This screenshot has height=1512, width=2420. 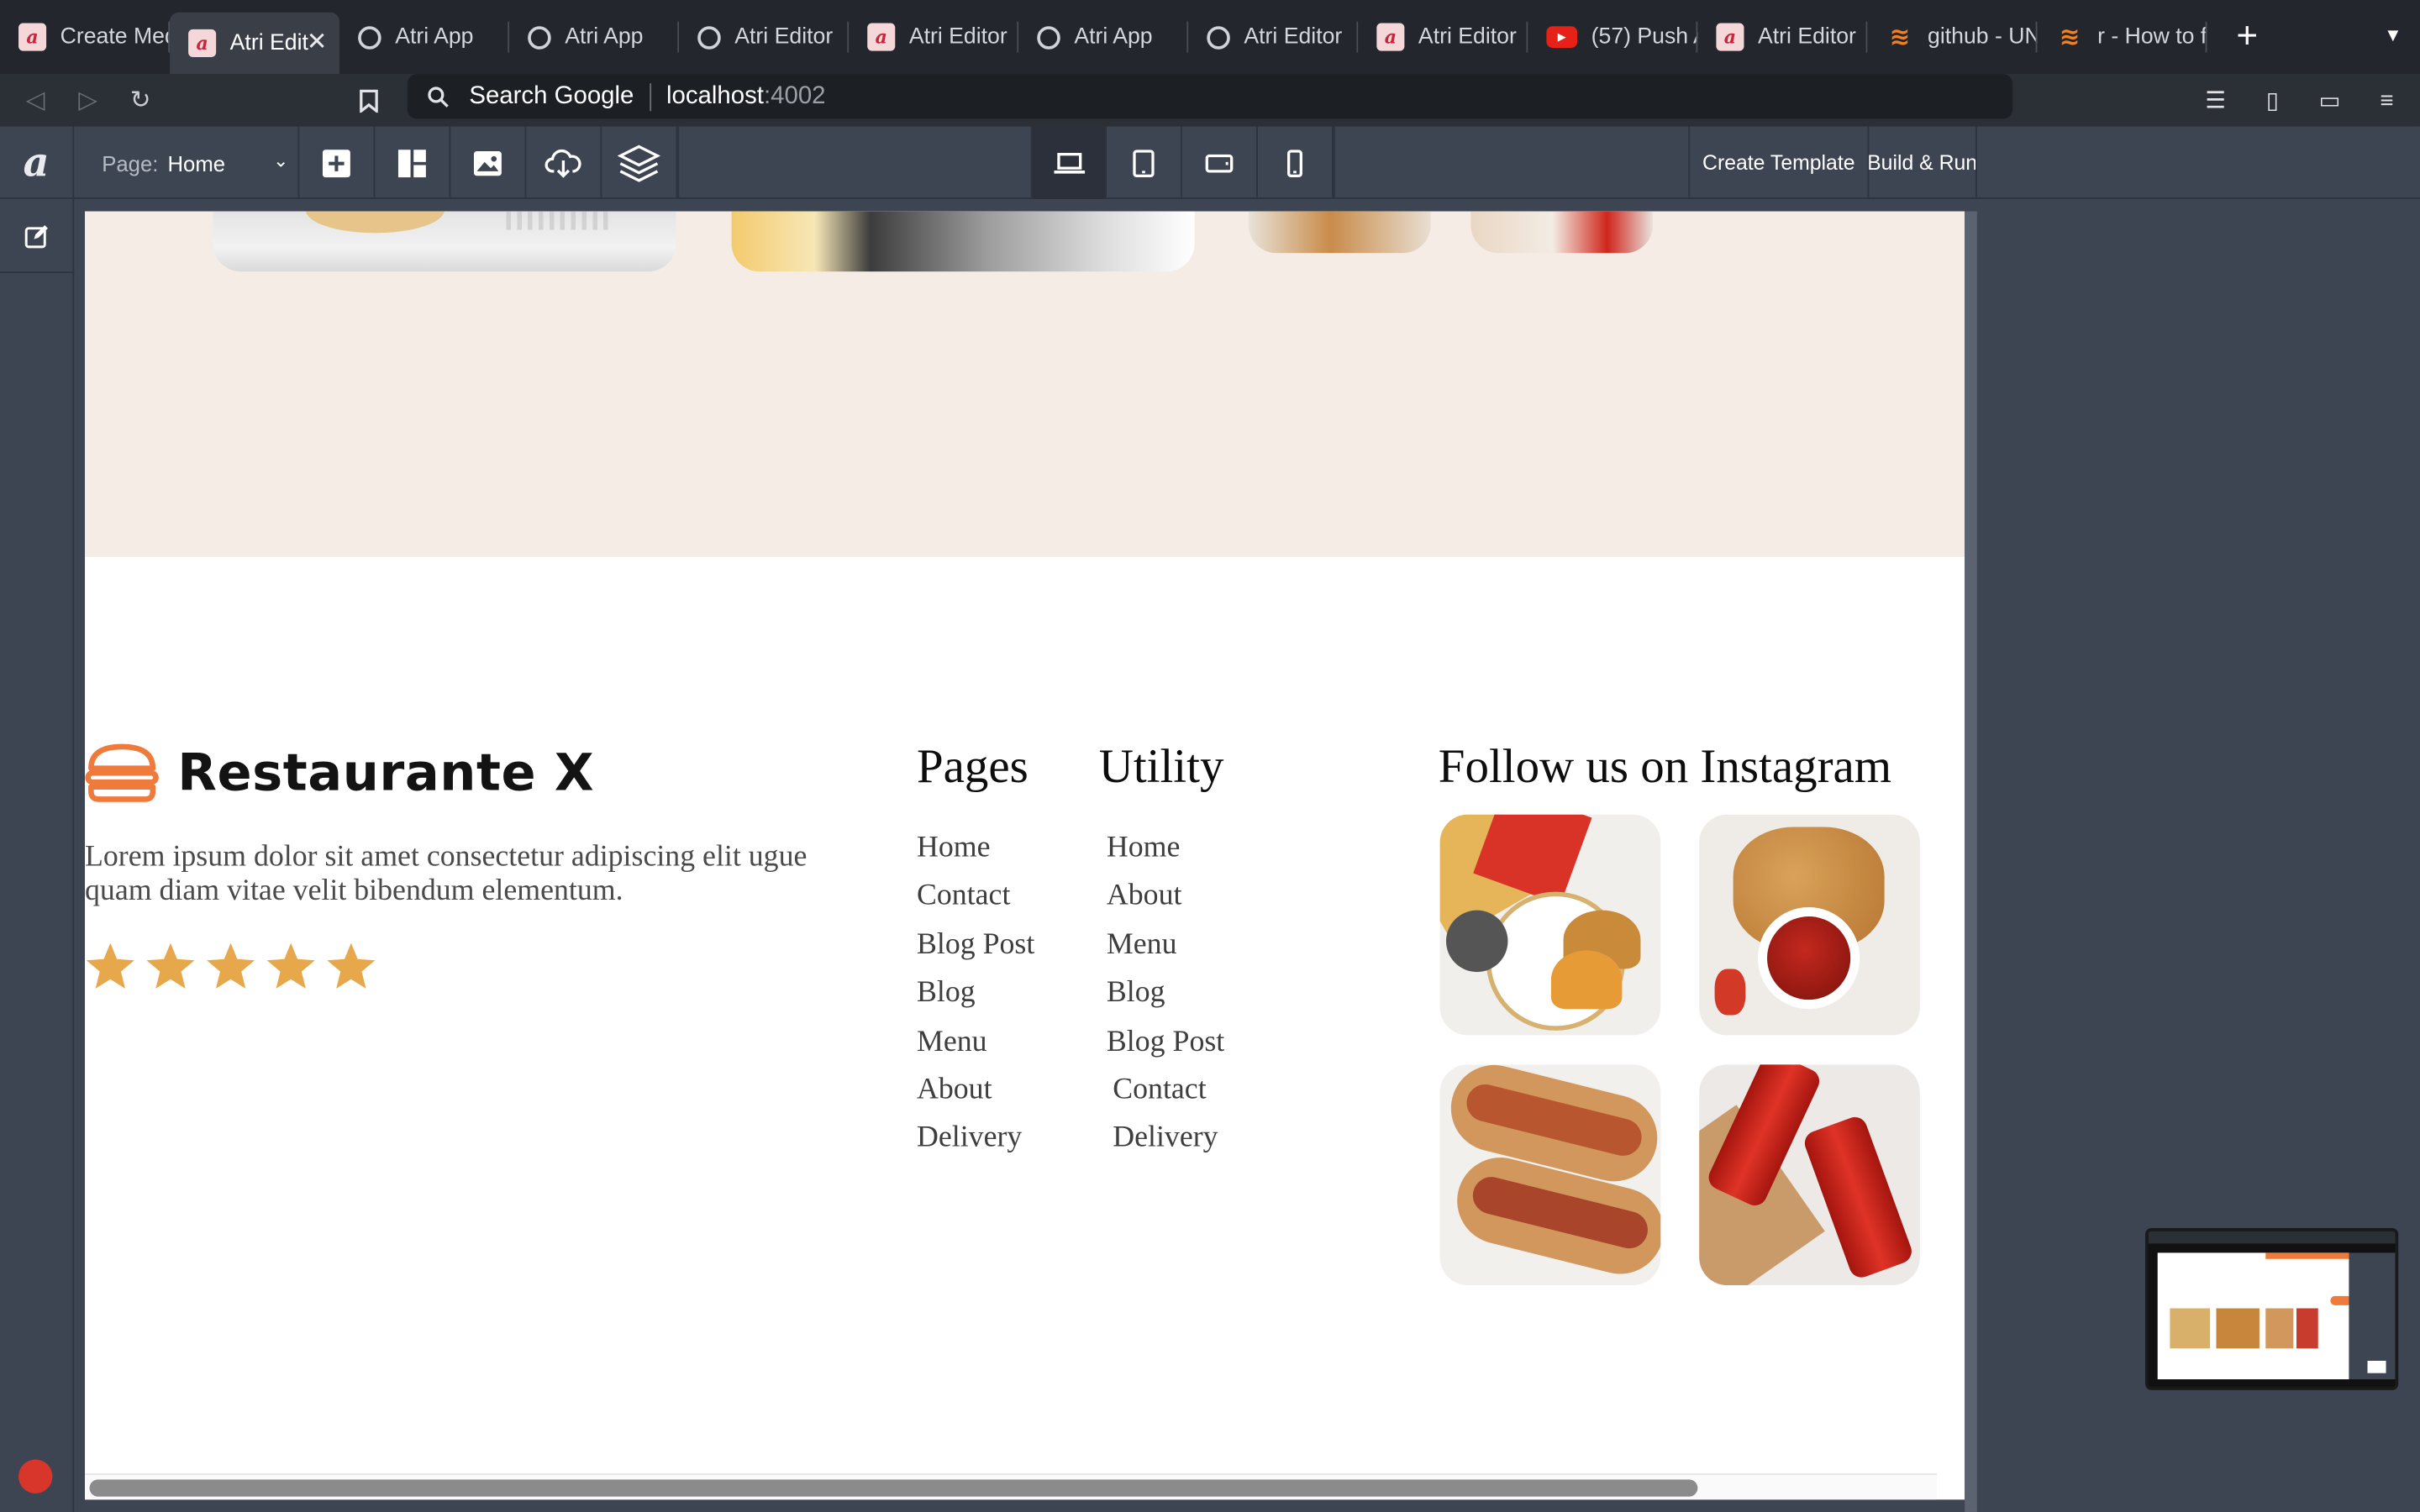 I want to click on page-select: Page: Home ⌄, so click(x=187, y=162).